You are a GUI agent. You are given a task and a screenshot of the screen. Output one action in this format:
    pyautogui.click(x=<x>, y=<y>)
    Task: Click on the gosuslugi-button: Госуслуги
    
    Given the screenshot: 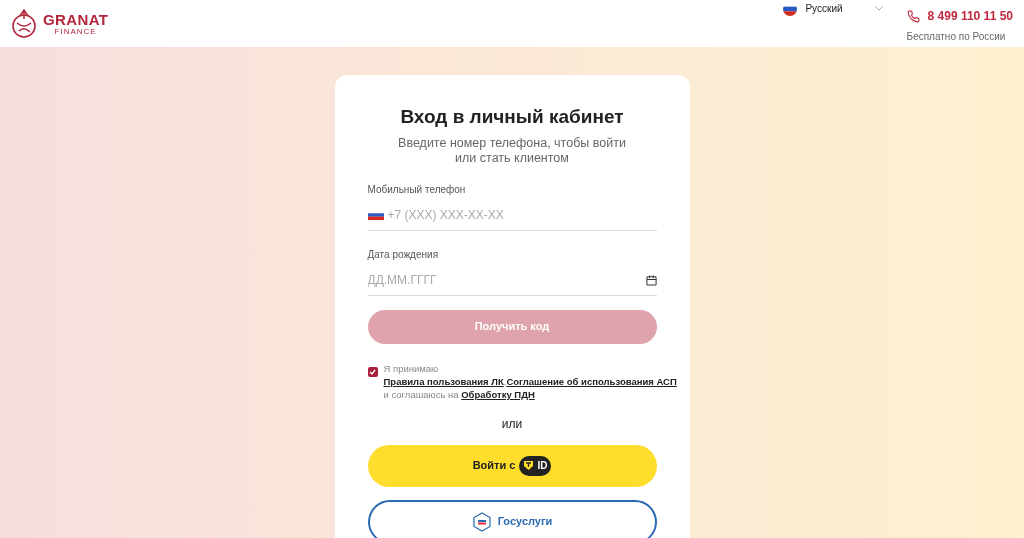 What is the action you would take?
    pyautogui.click(x=512, y=518)
    